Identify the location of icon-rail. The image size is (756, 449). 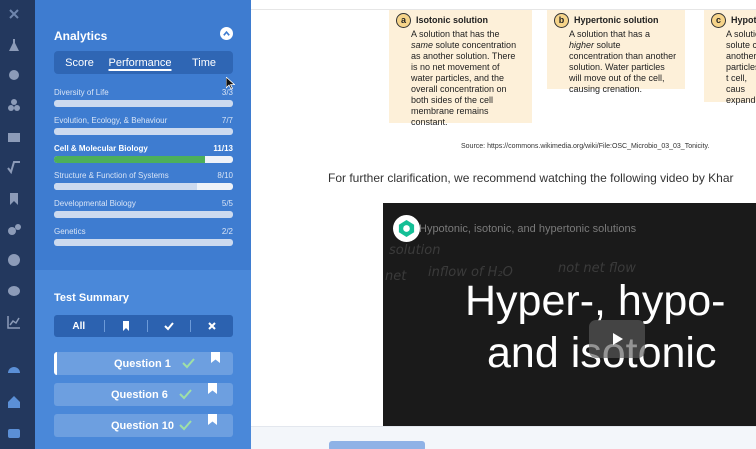
(17, 224).